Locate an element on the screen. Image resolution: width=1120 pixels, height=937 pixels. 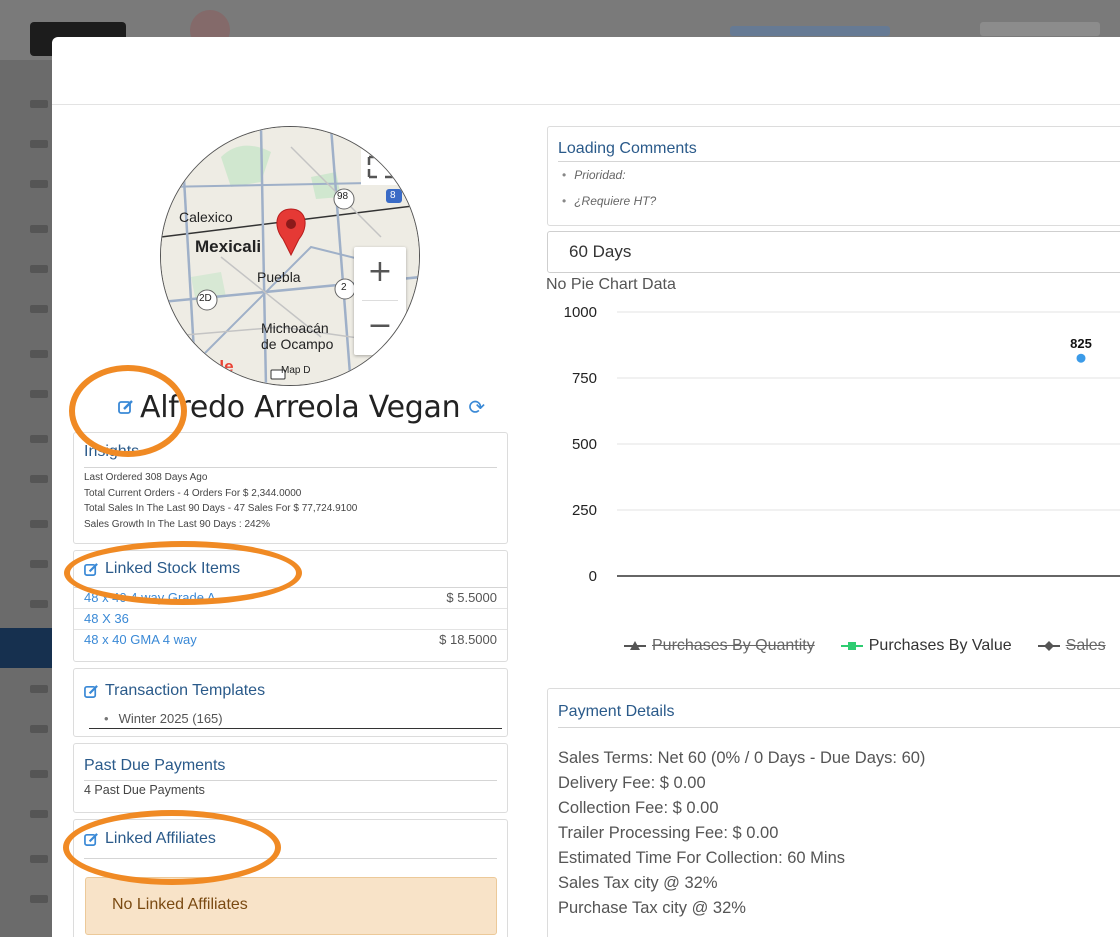
collection-fee: Collection Fee: $ 0.00 is located at coordinates (638, 808).